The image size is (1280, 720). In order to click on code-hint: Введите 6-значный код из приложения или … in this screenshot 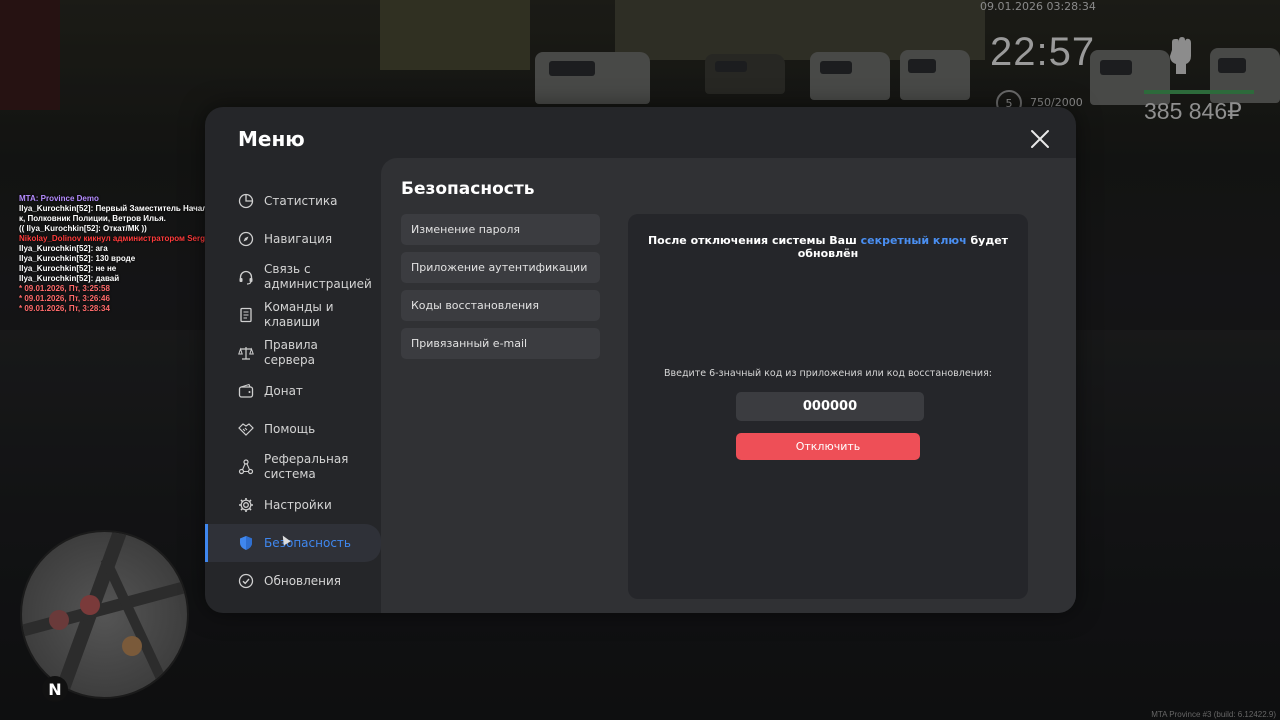, I will do `click(827, 373)`.